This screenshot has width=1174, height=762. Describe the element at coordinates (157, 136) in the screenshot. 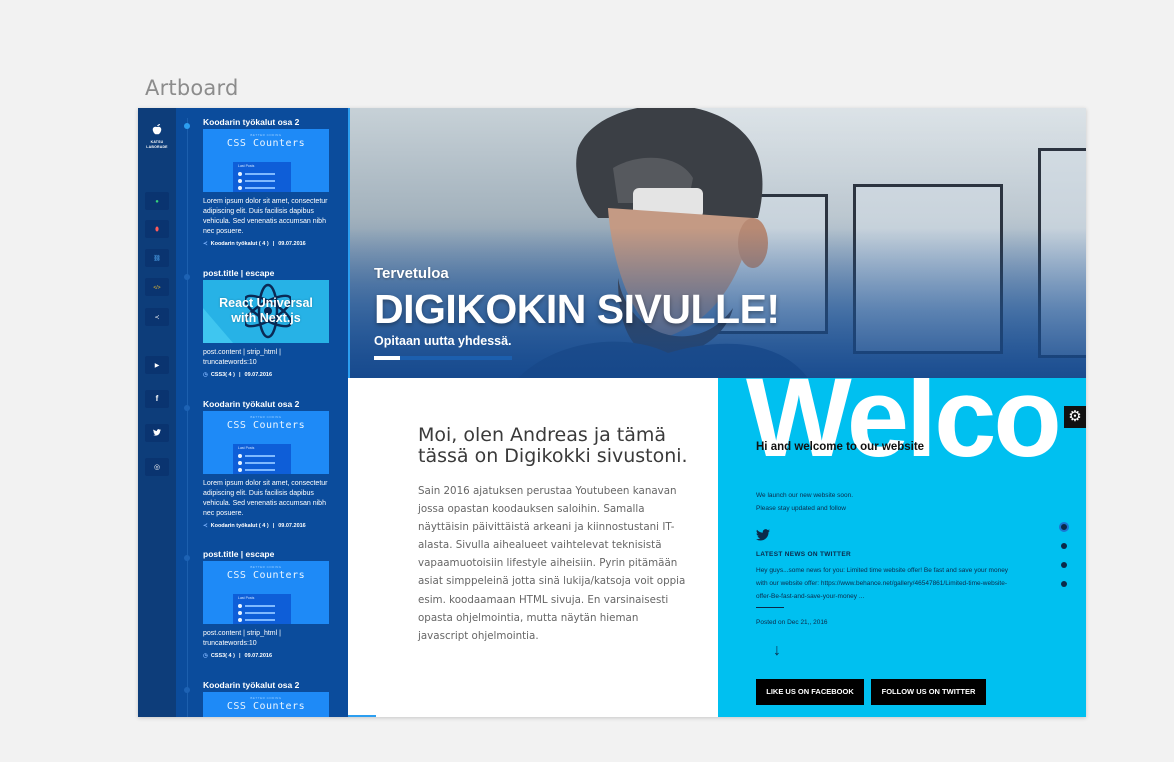

I see `site-logo: KATSU LABORADE` at that location.